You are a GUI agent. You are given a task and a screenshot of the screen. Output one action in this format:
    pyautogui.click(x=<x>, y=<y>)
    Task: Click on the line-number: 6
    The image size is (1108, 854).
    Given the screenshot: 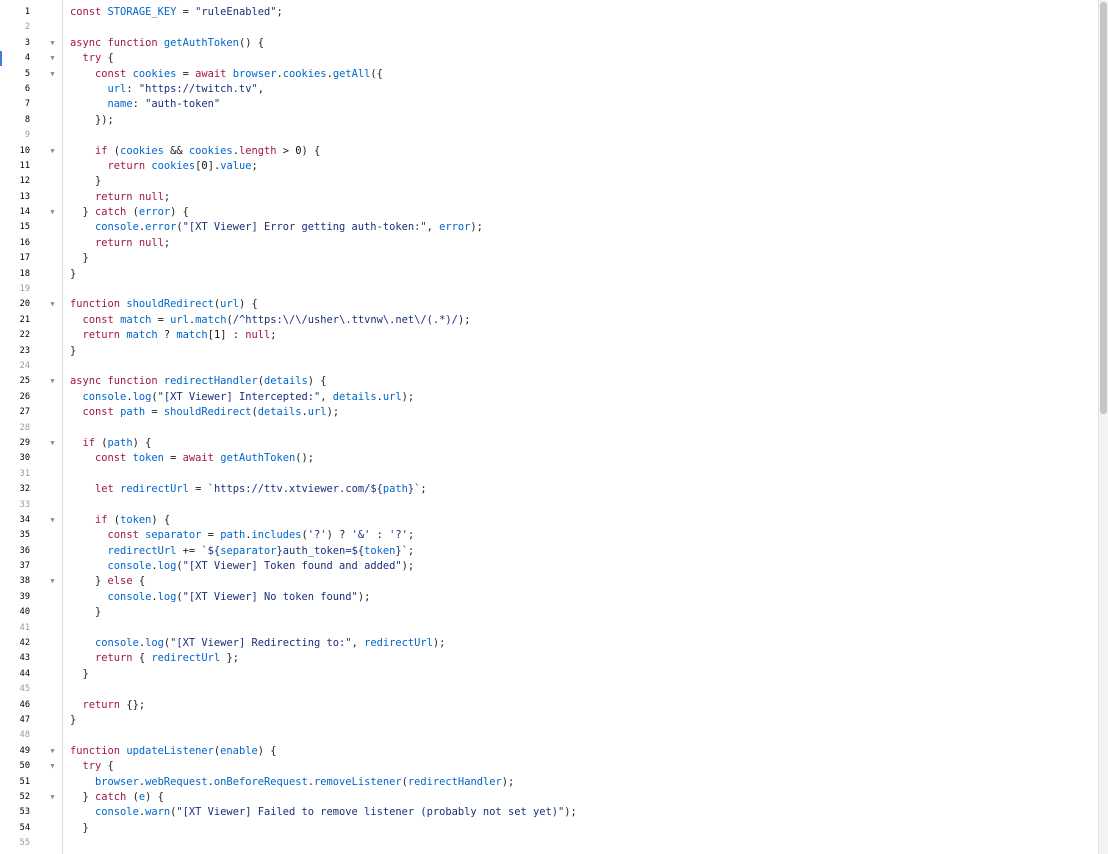 What is the action you would take?
    pyautogui.click(x=27, y=88)
    